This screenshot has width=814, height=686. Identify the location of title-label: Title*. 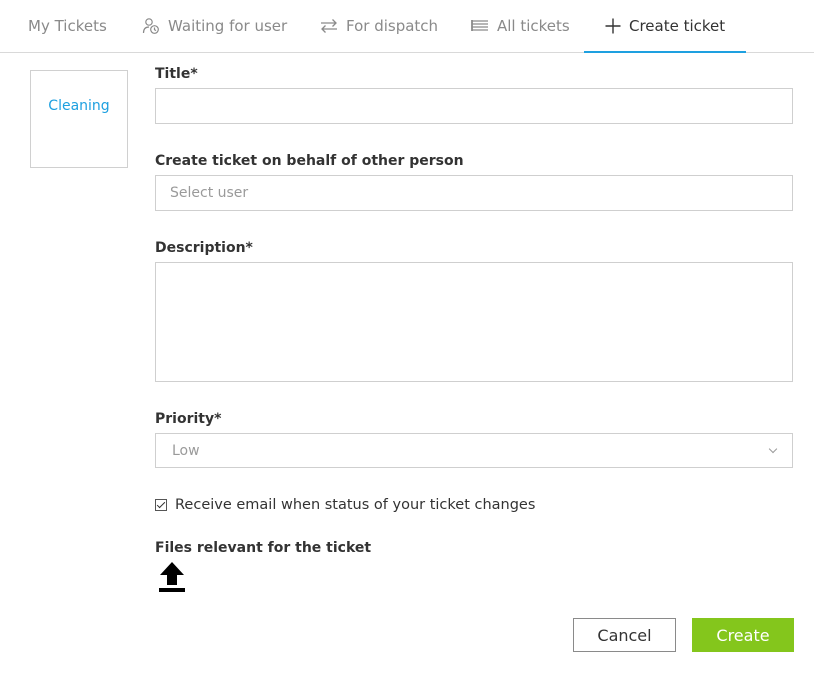
(176, 74).